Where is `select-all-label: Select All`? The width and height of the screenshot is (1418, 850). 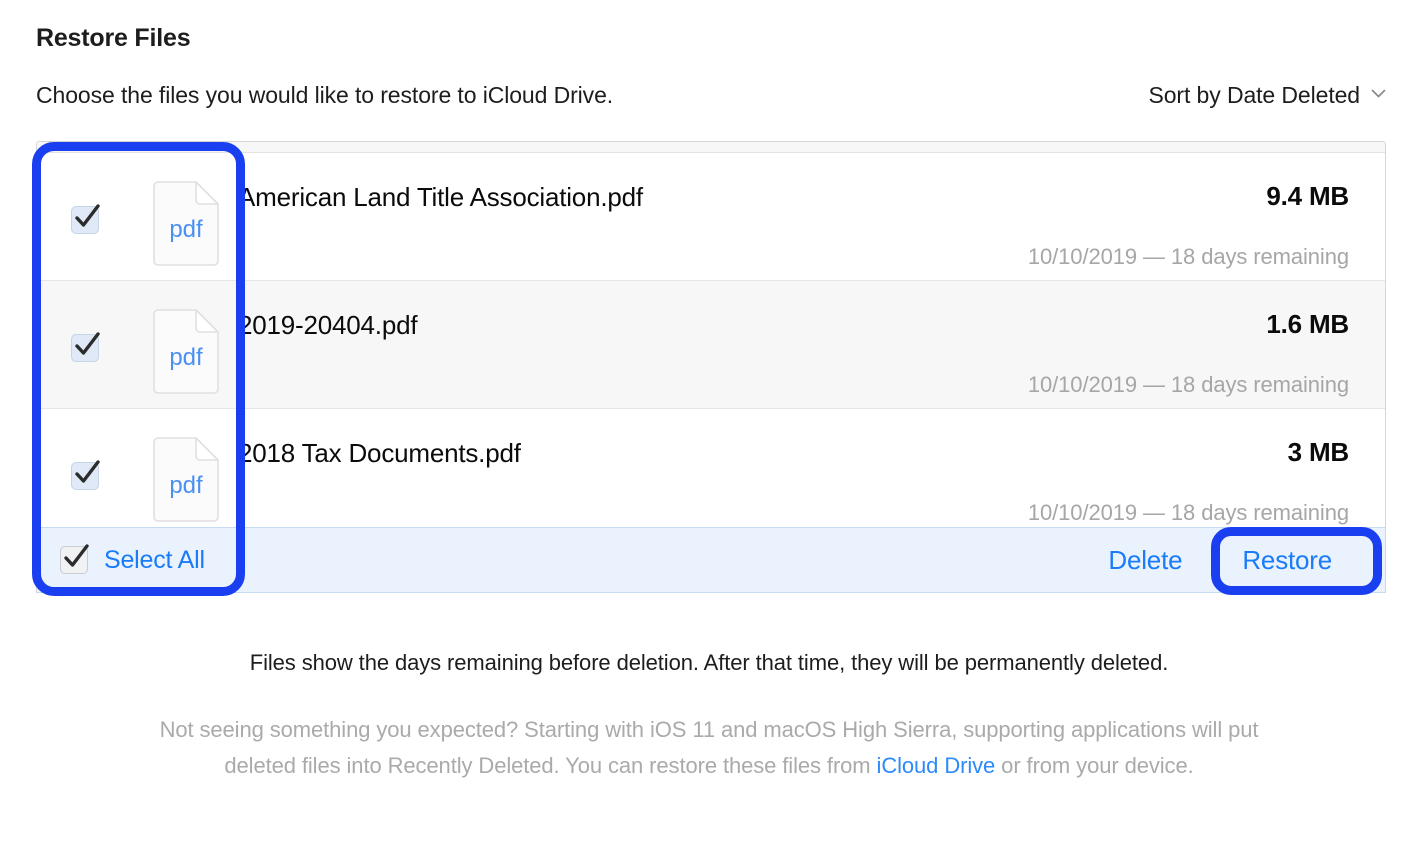 select-all-label: Select All is located at coordinates (154, 559).